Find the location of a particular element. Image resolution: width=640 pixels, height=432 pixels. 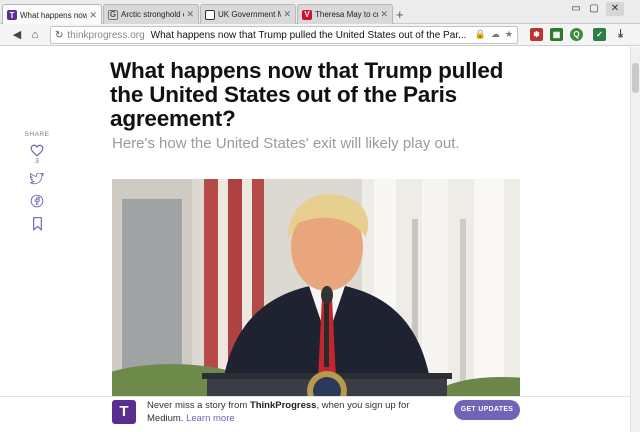

back-icon: ◀ is located at coordinates (17, 35).